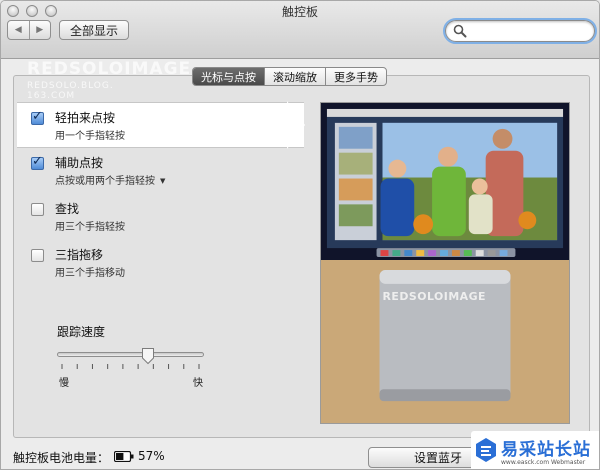 The width and height of the screenshot is (600, 470). Describe the element at coordinates (434, 296) in the screenshot. I see `preview-watermark-text: REDSOLOIMAGE` at that location.